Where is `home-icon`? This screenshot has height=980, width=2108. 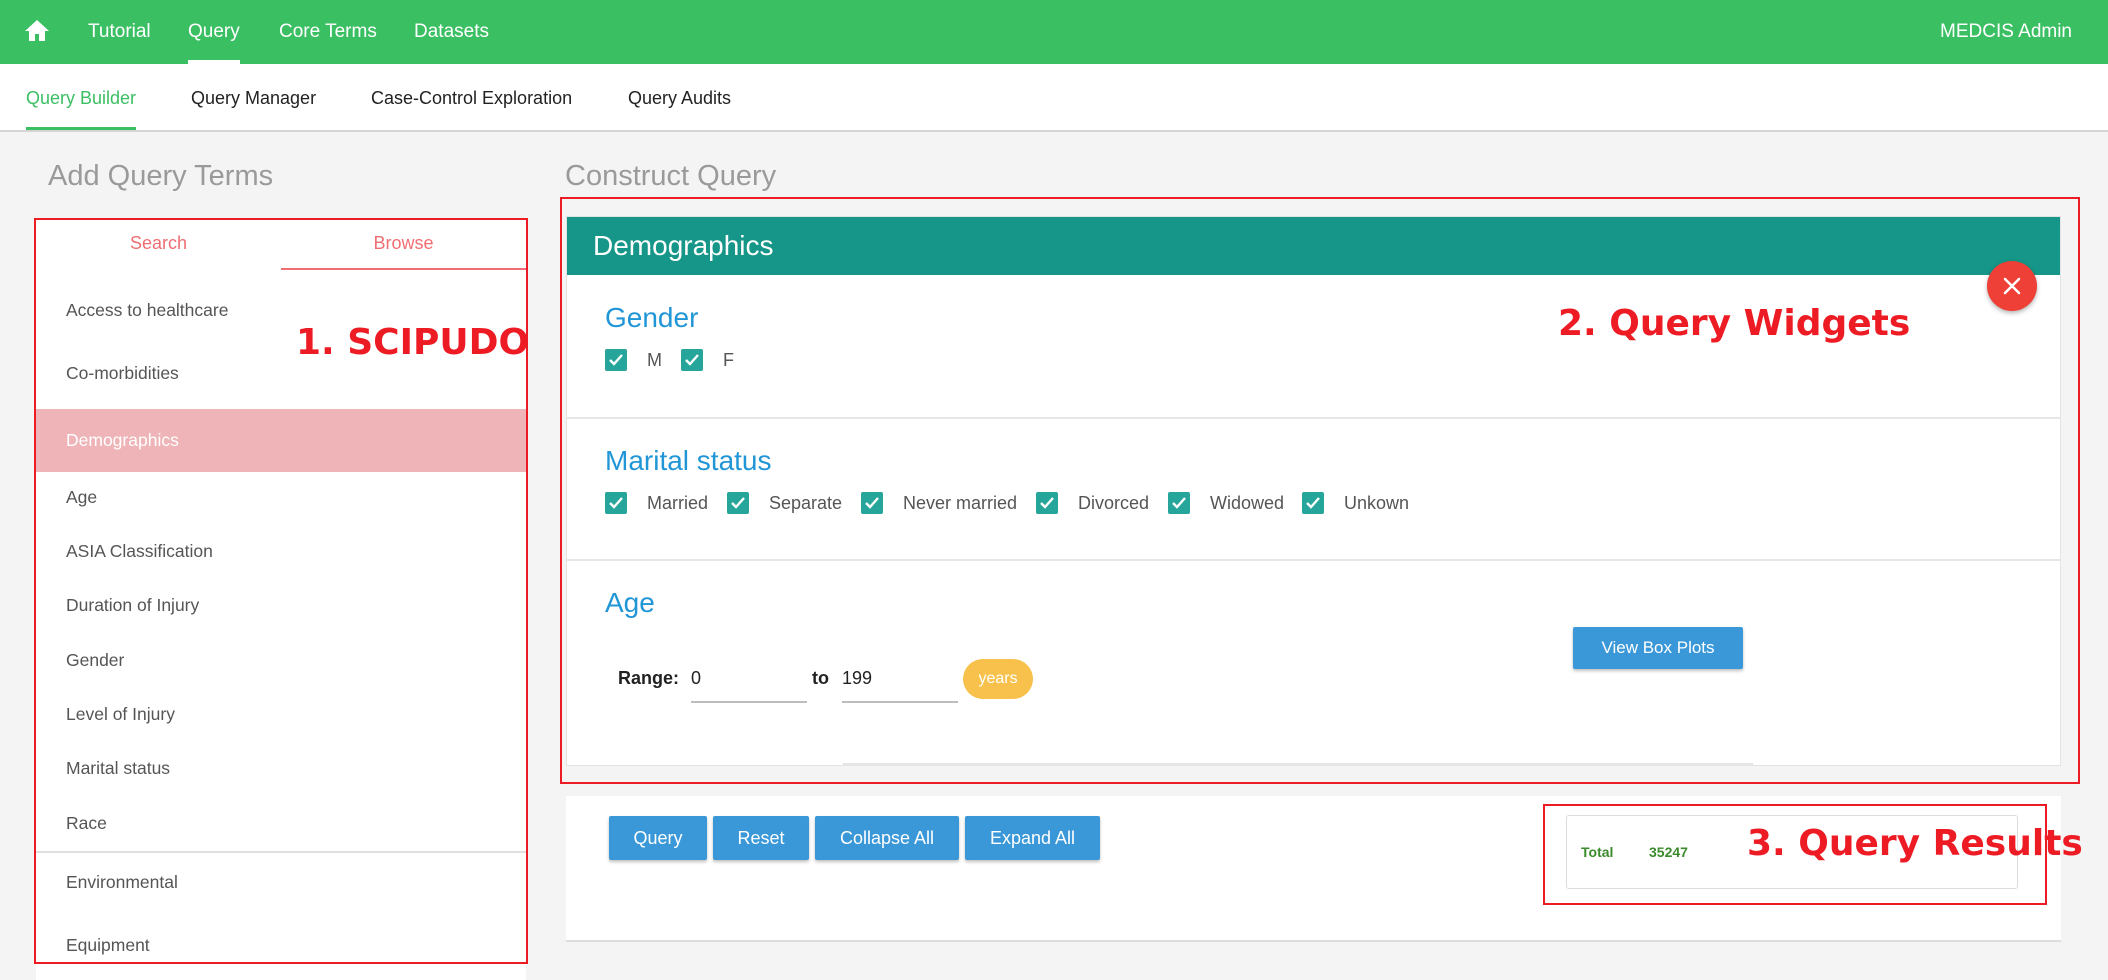
home-icon is located at coordinates (37, 30).